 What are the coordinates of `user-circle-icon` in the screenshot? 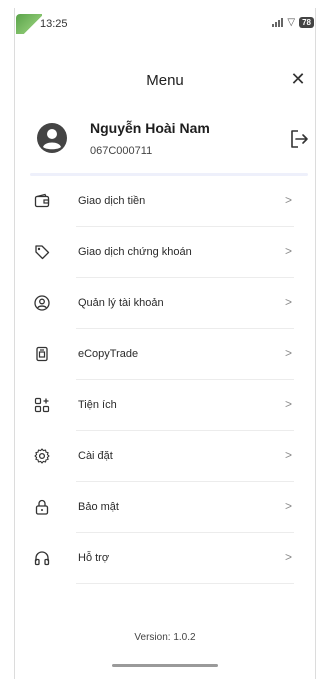 It's located at (42, 303).